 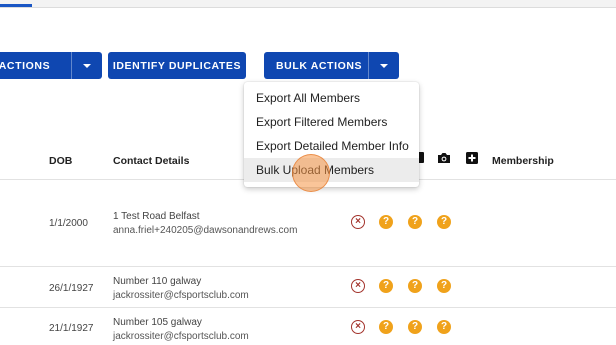 What do you see at coordinates (331, 98) in the screenshot?
I see `menu-item-export-all-members: Export All Members` at bounding box center [331, 98].